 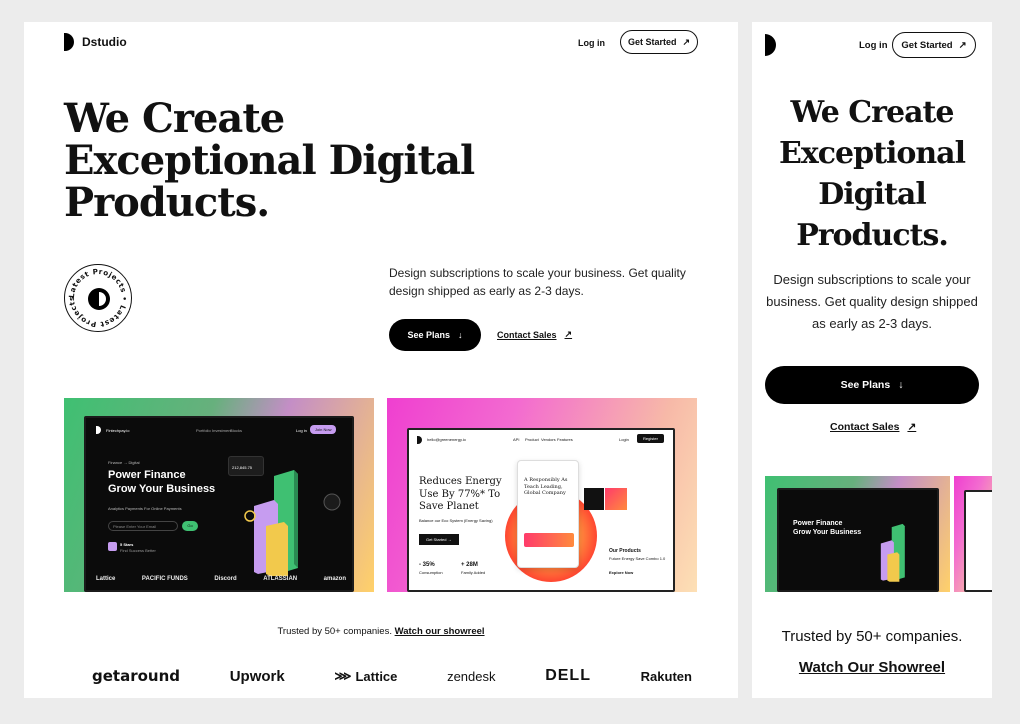 I want to click on latest-projects-badge: Latest Projects • Latest Projects •, so click(x=98, y=298).